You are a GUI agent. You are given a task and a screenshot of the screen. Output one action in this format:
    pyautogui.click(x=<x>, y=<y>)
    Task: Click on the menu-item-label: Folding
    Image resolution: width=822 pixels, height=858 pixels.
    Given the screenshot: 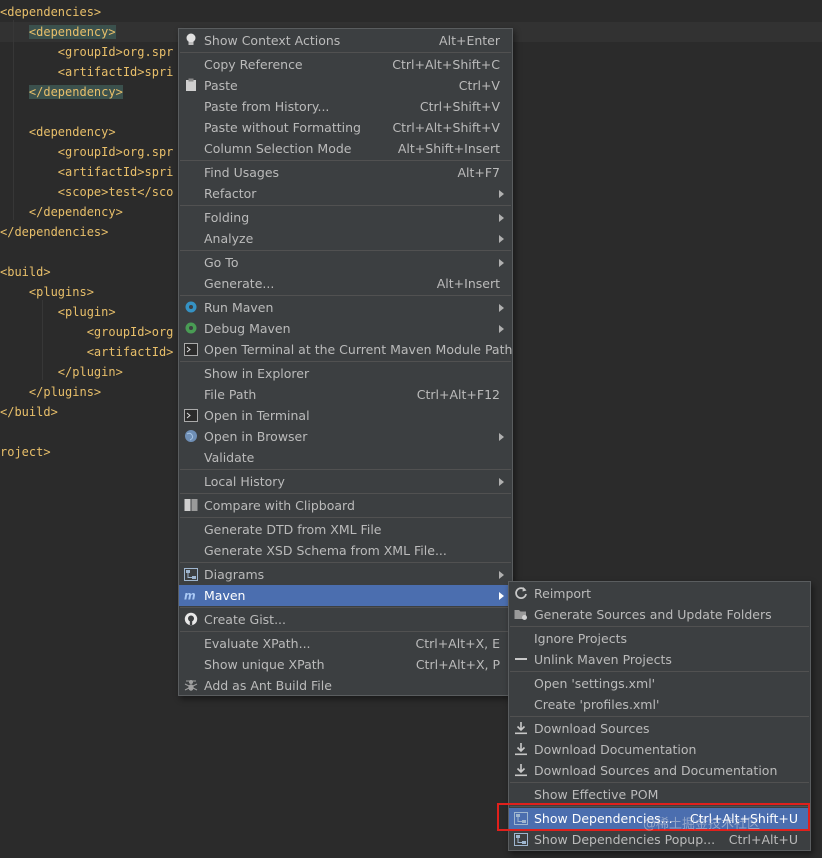 What is the action you would take?
    pyautogui.click(x=227, y=217)
    